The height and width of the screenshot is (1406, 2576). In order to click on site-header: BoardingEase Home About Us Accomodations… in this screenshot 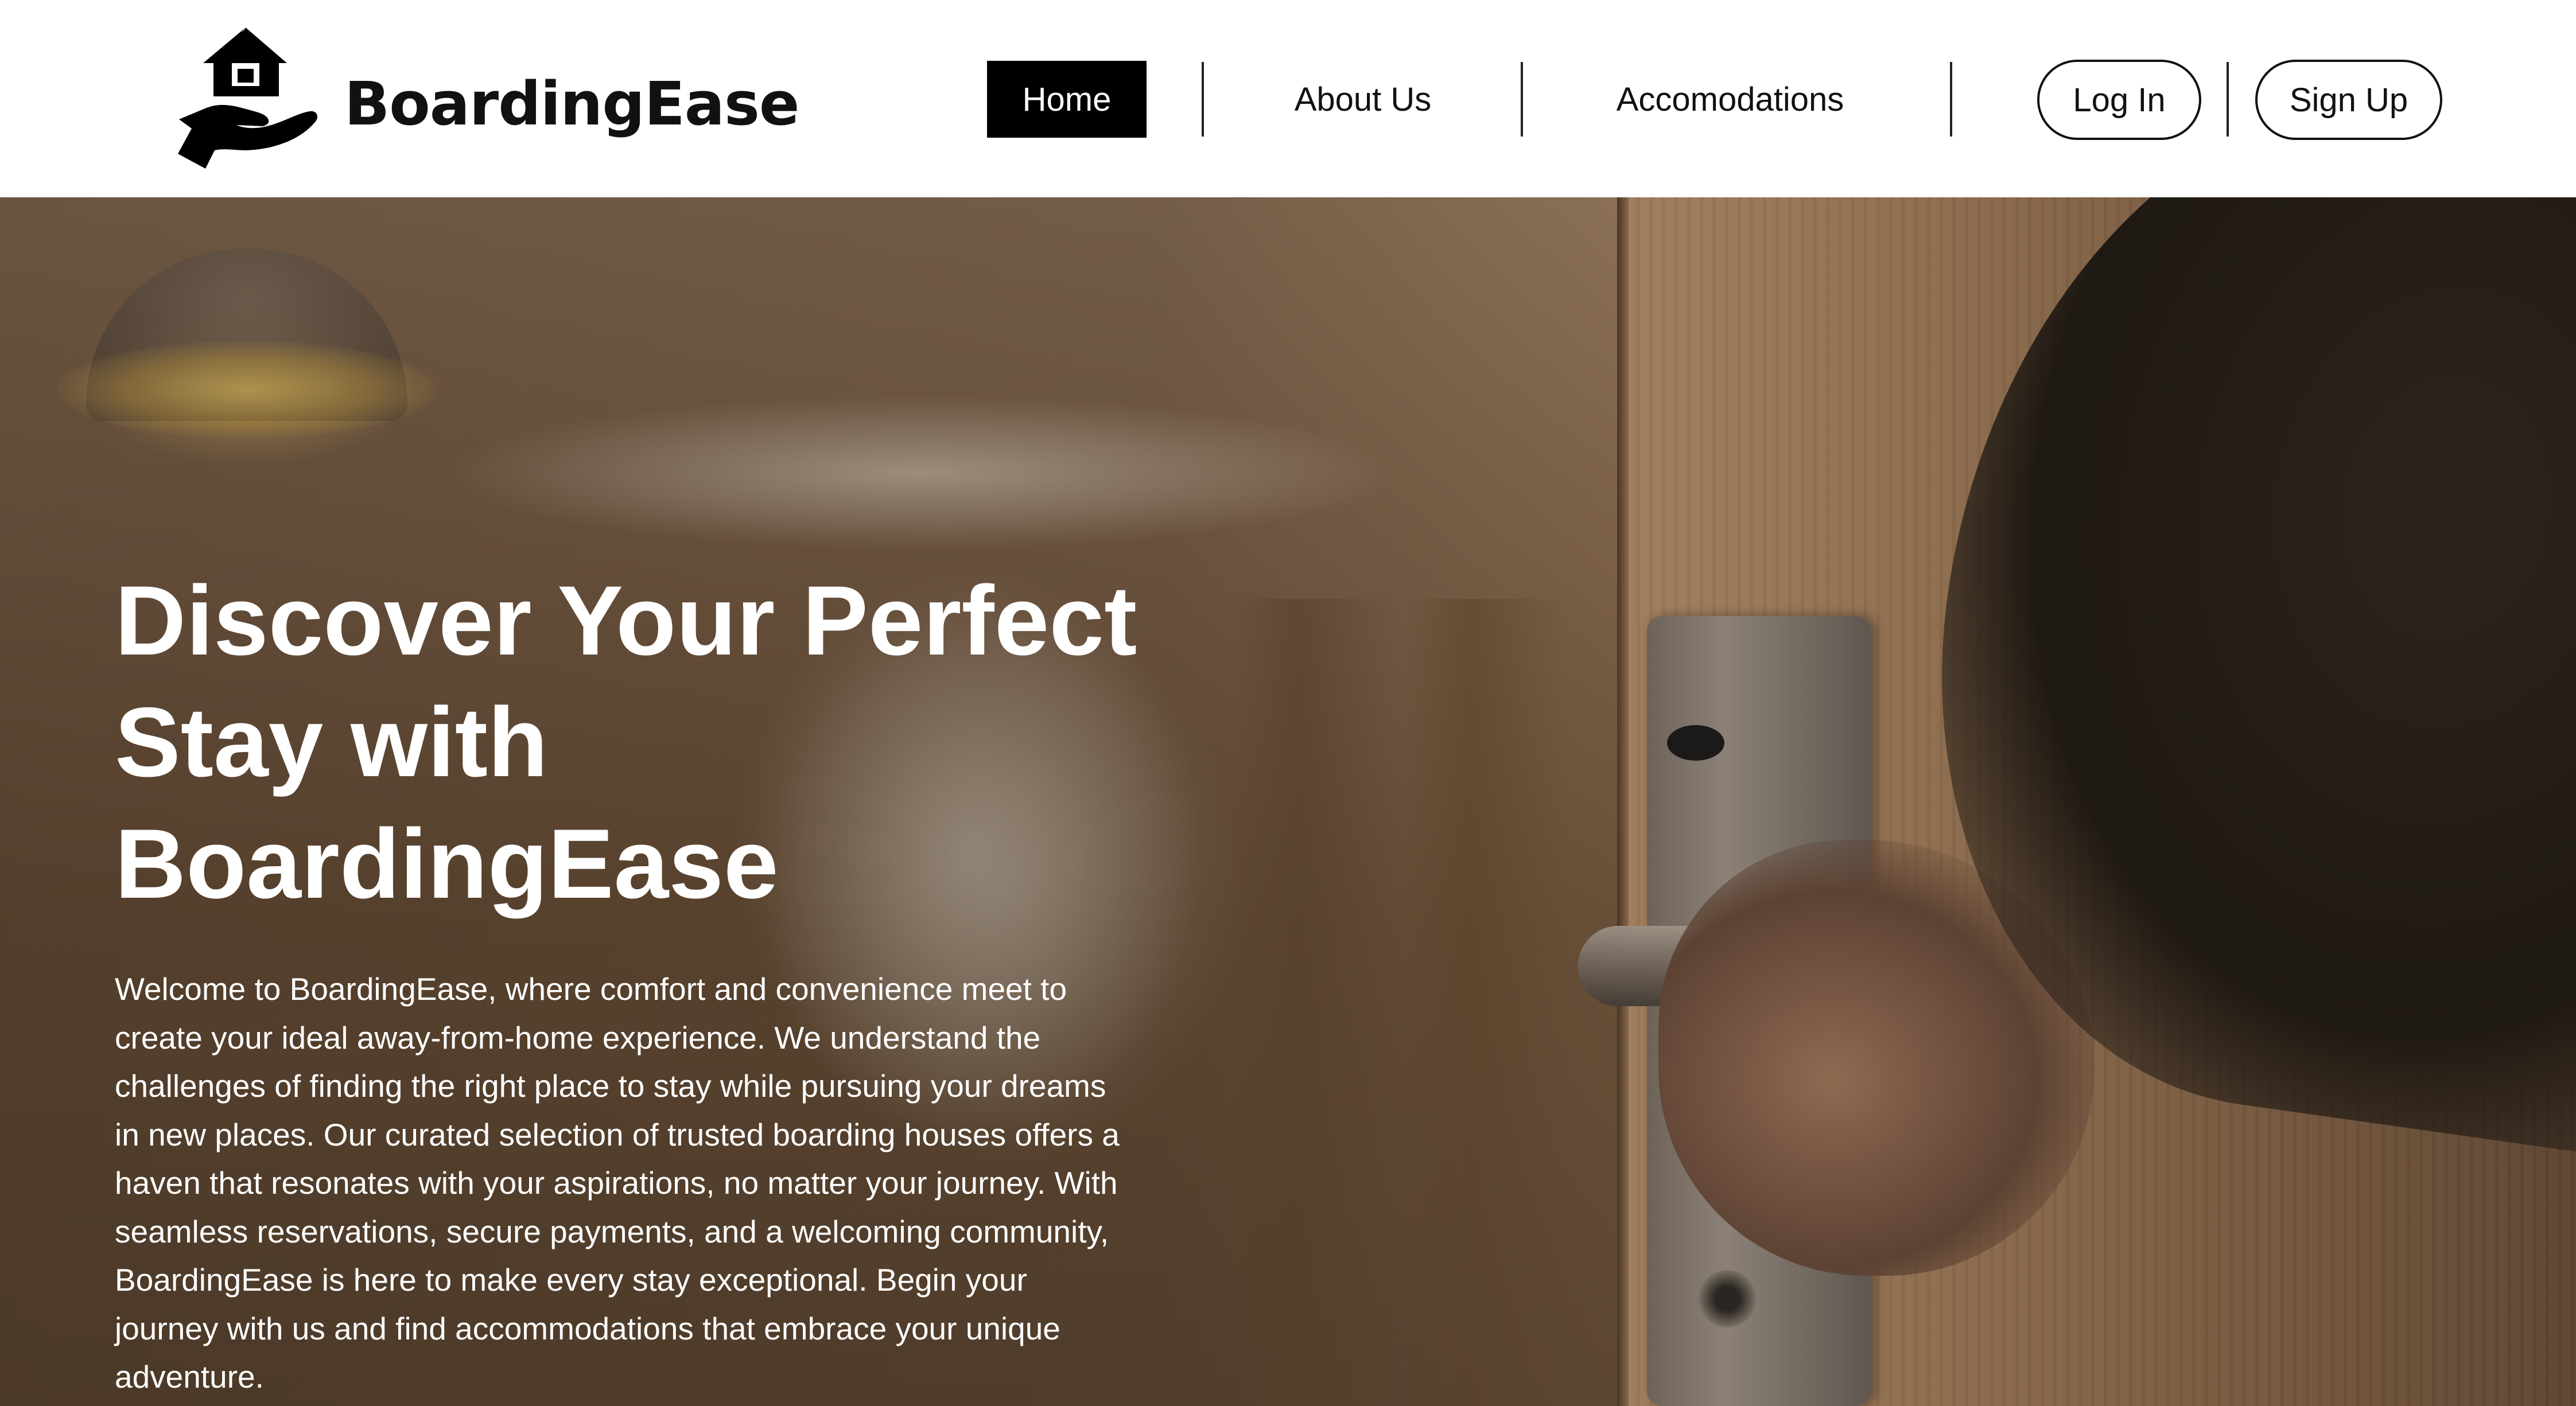, I will do `click(1288, 98)`.